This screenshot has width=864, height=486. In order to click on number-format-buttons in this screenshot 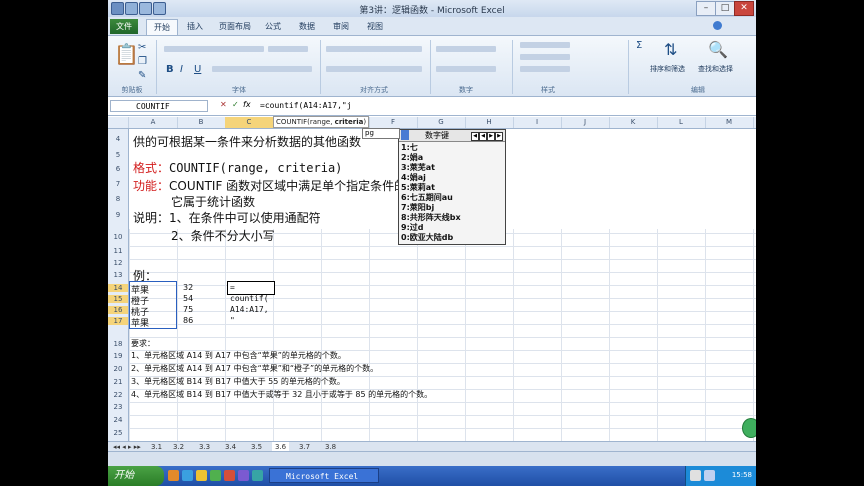, I will do `click(466, 69)`.